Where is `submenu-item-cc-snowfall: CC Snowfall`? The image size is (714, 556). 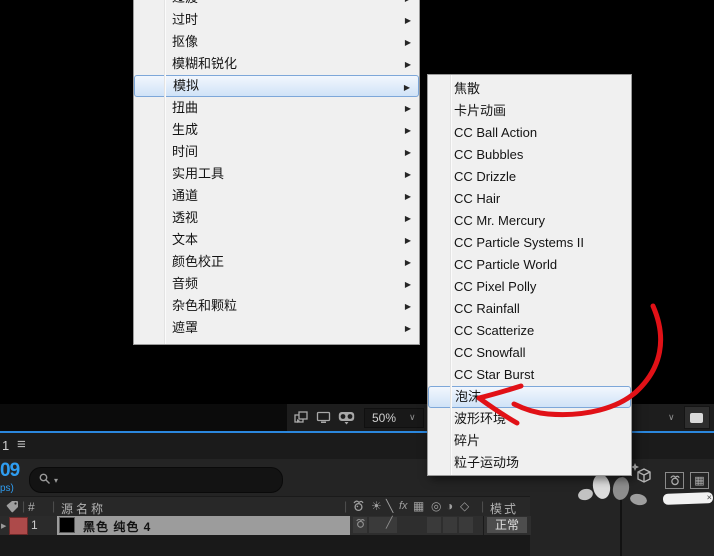
submenu-item-cc-snowfall: CC Snowfall is located at coordinates (529, 353).